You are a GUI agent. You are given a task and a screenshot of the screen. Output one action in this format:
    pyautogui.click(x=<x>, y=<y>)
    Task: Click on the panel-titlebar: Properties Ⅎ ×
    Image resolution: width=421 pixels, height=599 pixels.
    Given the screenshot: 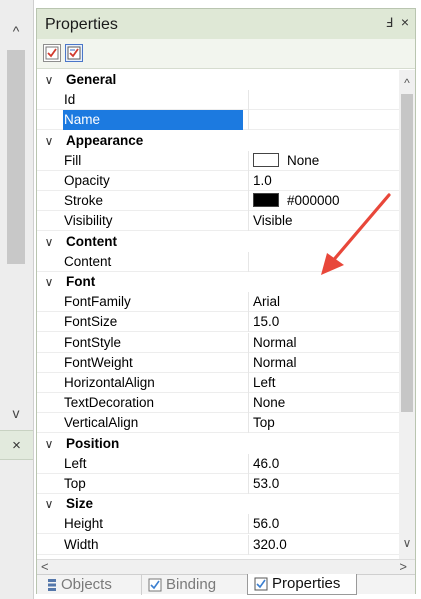 What is the action you would take?
    pyautogui.click(x=226, y=24)
    